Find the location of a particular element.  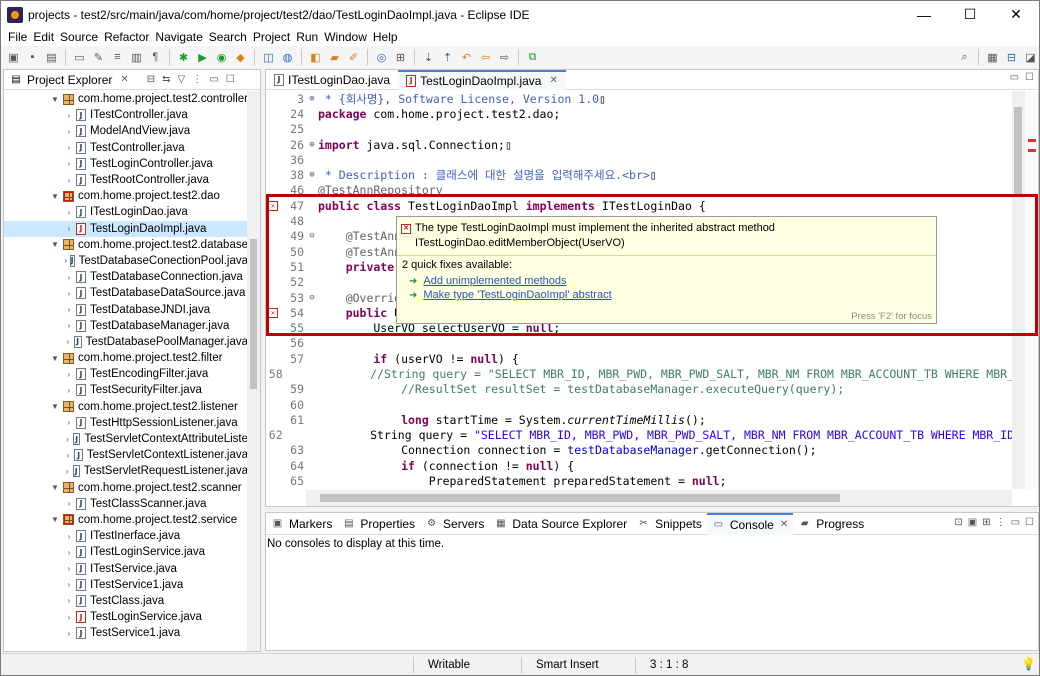

tree-file-item: › J TestRootController.java is located at coordinates (126, 180).